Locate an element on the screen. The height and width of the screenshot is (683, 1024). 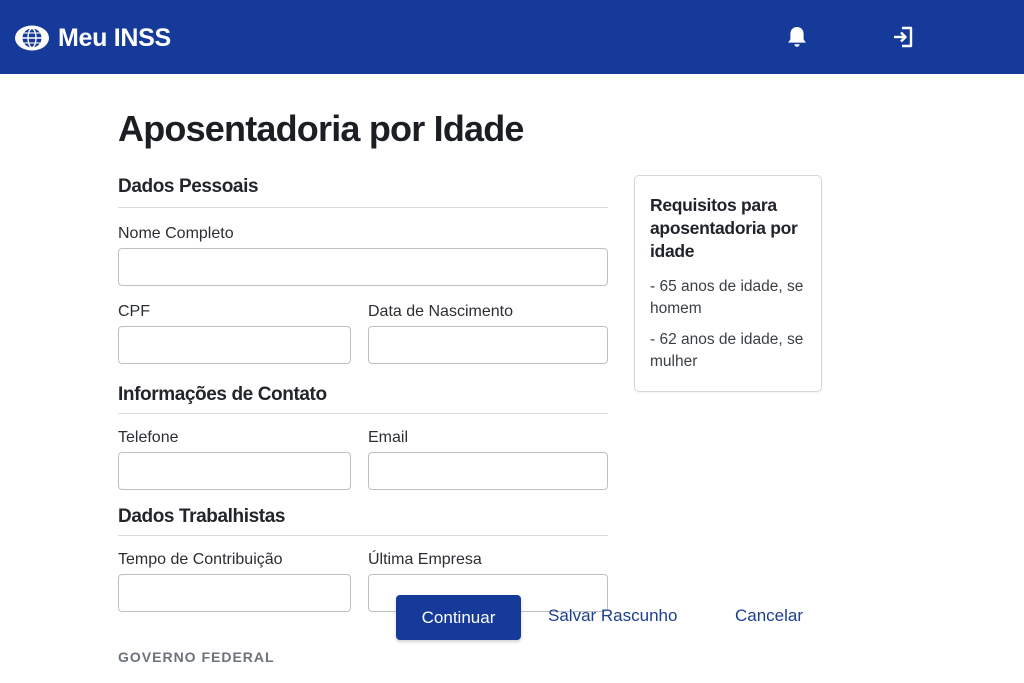
footer-brand: GOVERNO FEDERAL is located at coordinates (196, 657).